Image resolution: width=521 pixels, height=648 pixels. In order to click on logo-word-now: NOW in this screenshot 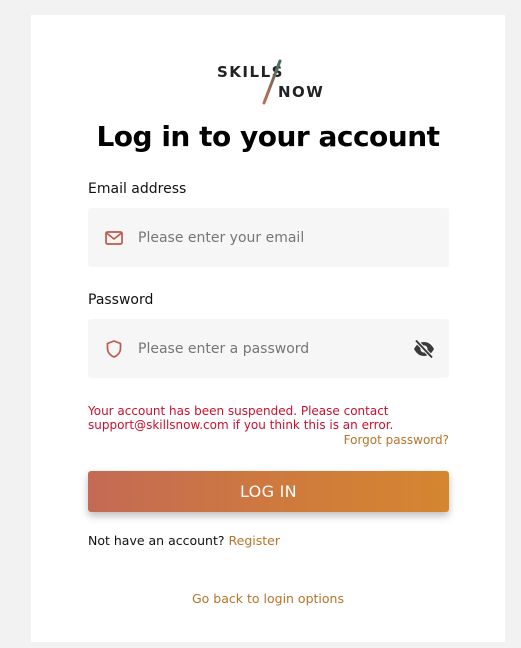, I will do `click(301, 92)`.